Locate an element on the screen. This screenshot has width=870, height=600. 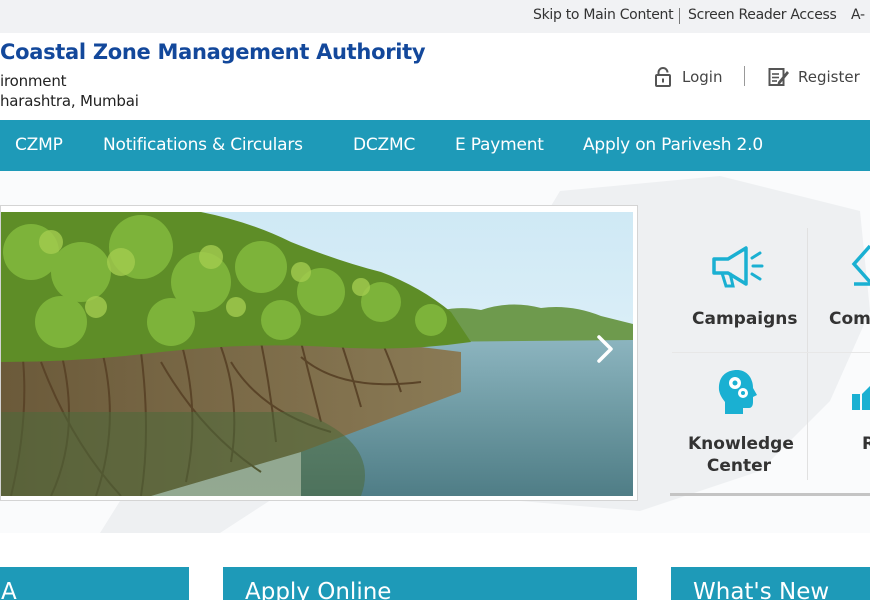
nav-item-czmp: CZMP is located at coordinates (39, 145).